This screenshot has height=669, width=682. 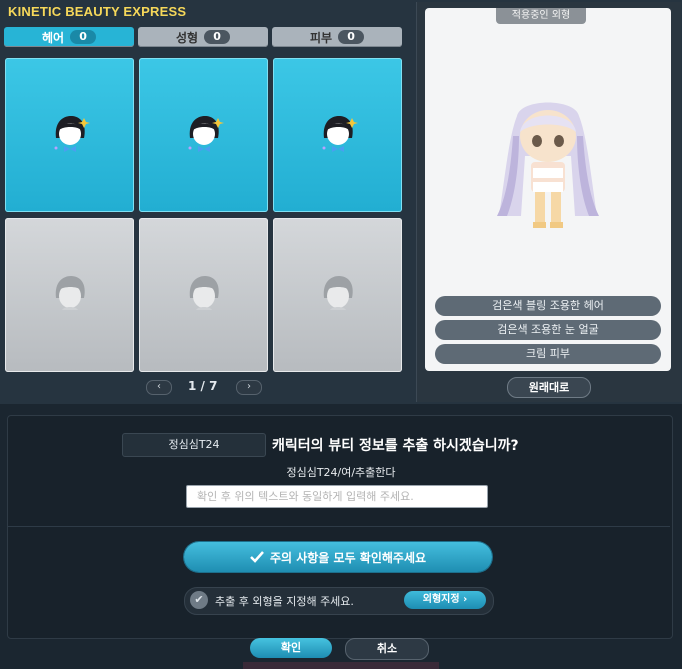 What do you see at coordinates (321, 37) in the screenshot?
I see `tab-skin-label: 피부` at bounding box center [321, 37].